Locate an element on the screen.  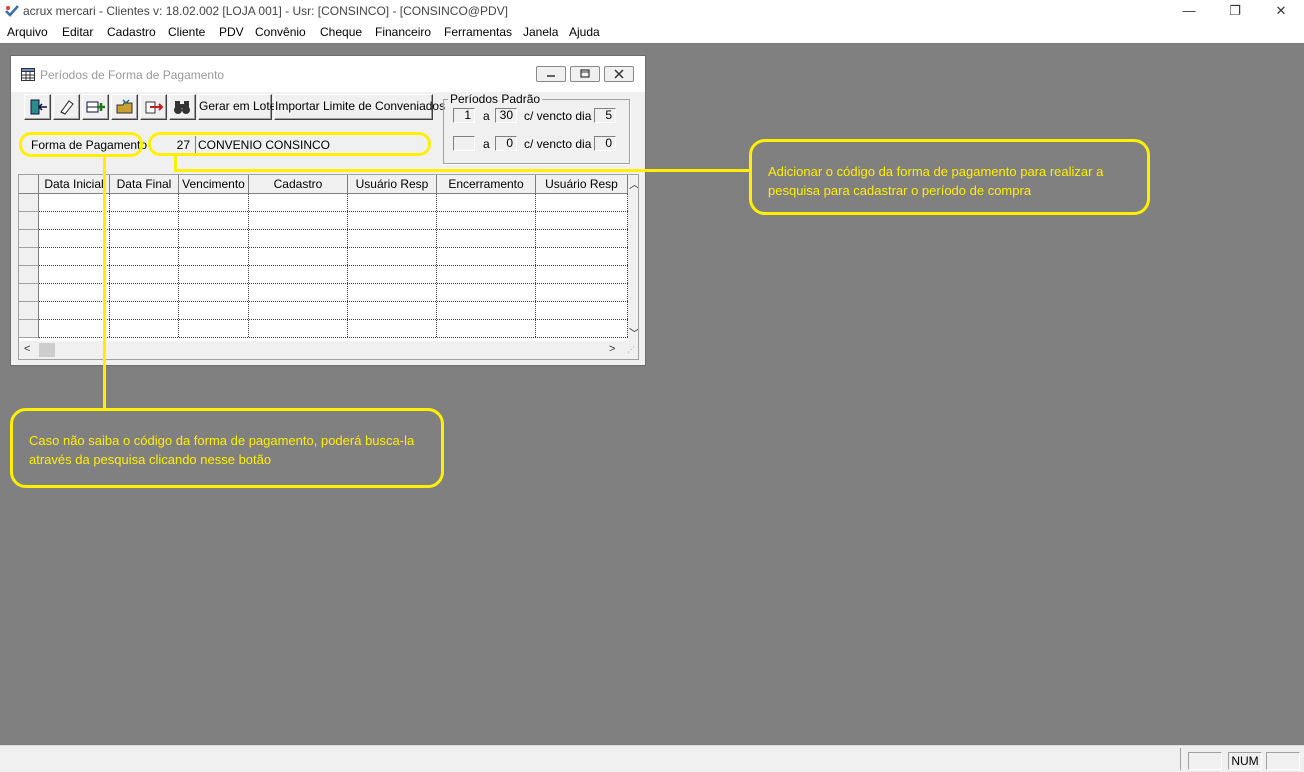
menu-cadastro: Cadastro is located at coordinates (131, 32).